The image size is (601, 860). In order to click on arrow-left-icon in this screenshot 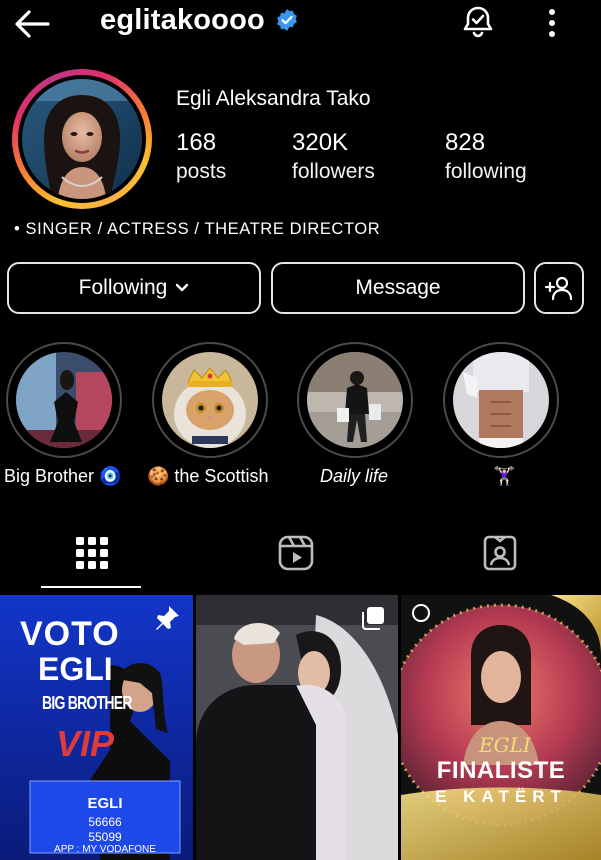, I will do `click(32, 24)`.